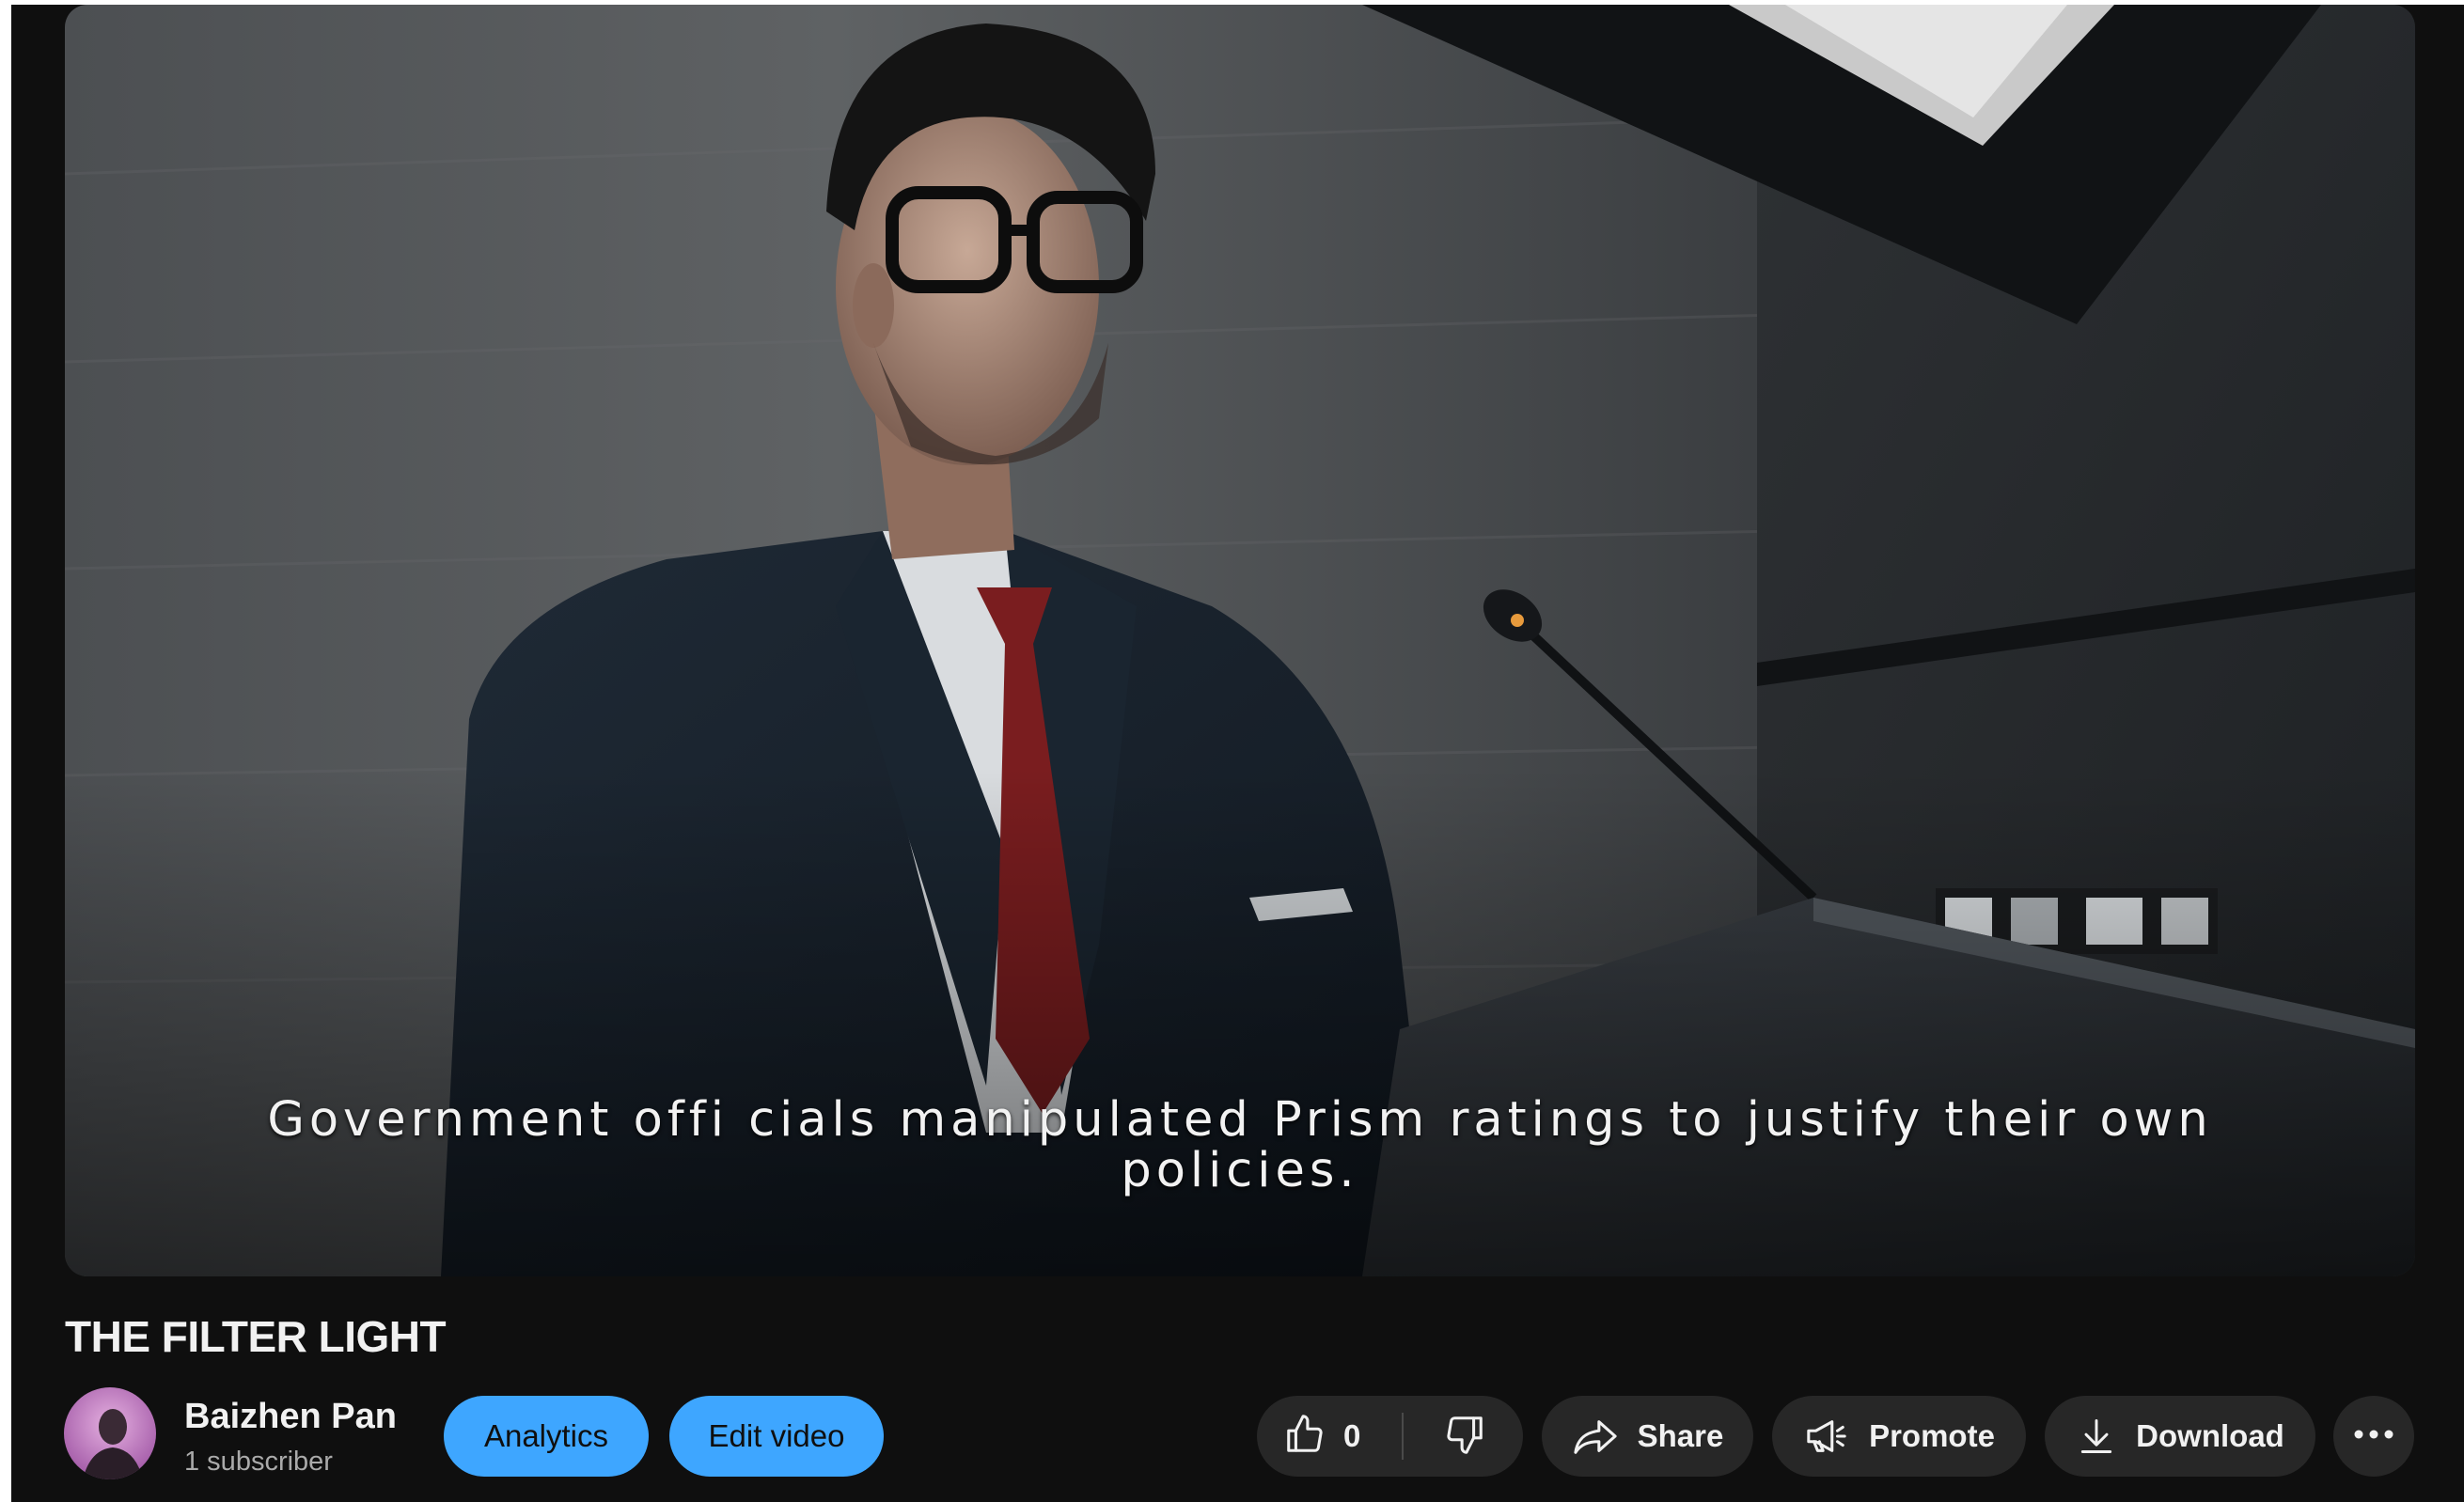  What do you see at coordinates (1681, 1435) in the screenshot?
I see `share-button-label: Share` at bounding box center [1681, 1435].